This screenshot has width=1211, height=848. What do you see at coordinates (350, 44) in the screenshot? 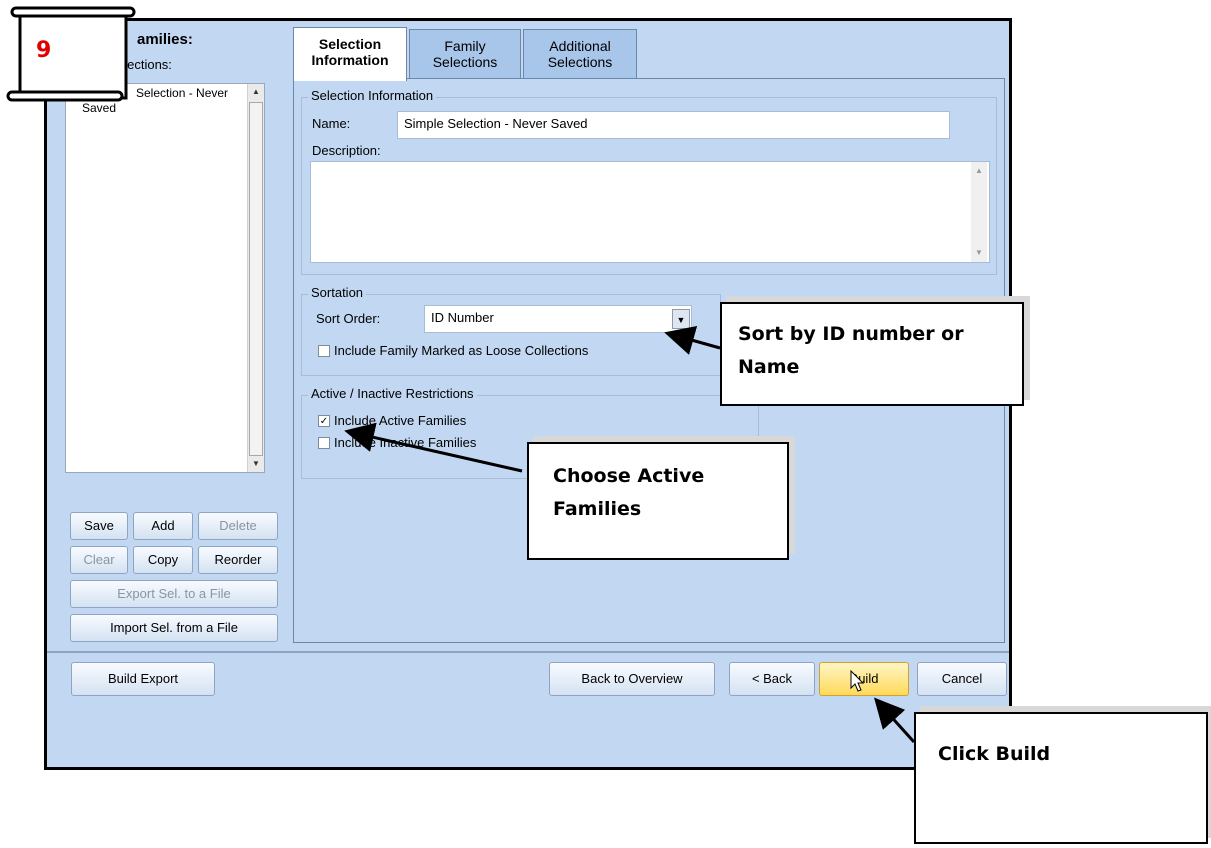
I see `tab-label-line1: Selection` at bounding box center [350, 44].